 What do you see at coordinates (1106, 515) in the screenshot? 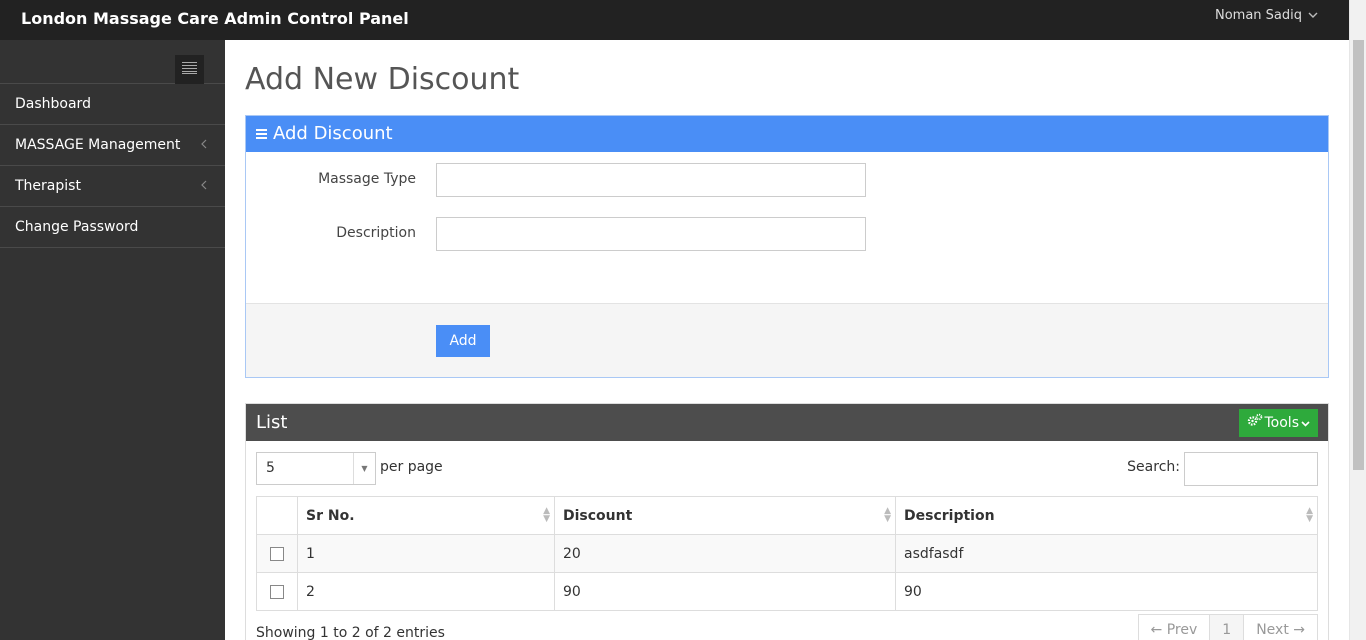
I see `column-header-description: Description ▲ ▼` at bounding box center [1106, 515].